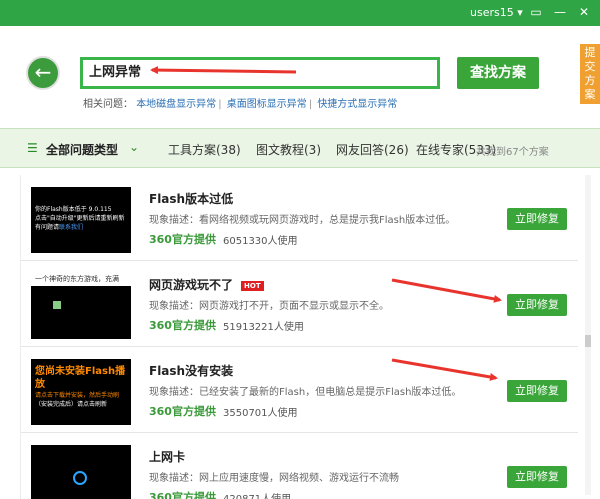 The height and width of the screenshot is (499, 600). Describe the element at coordinates (191, 285) in the screenshot. I see `item-title-text: 网页游戏玩不了` at that location.